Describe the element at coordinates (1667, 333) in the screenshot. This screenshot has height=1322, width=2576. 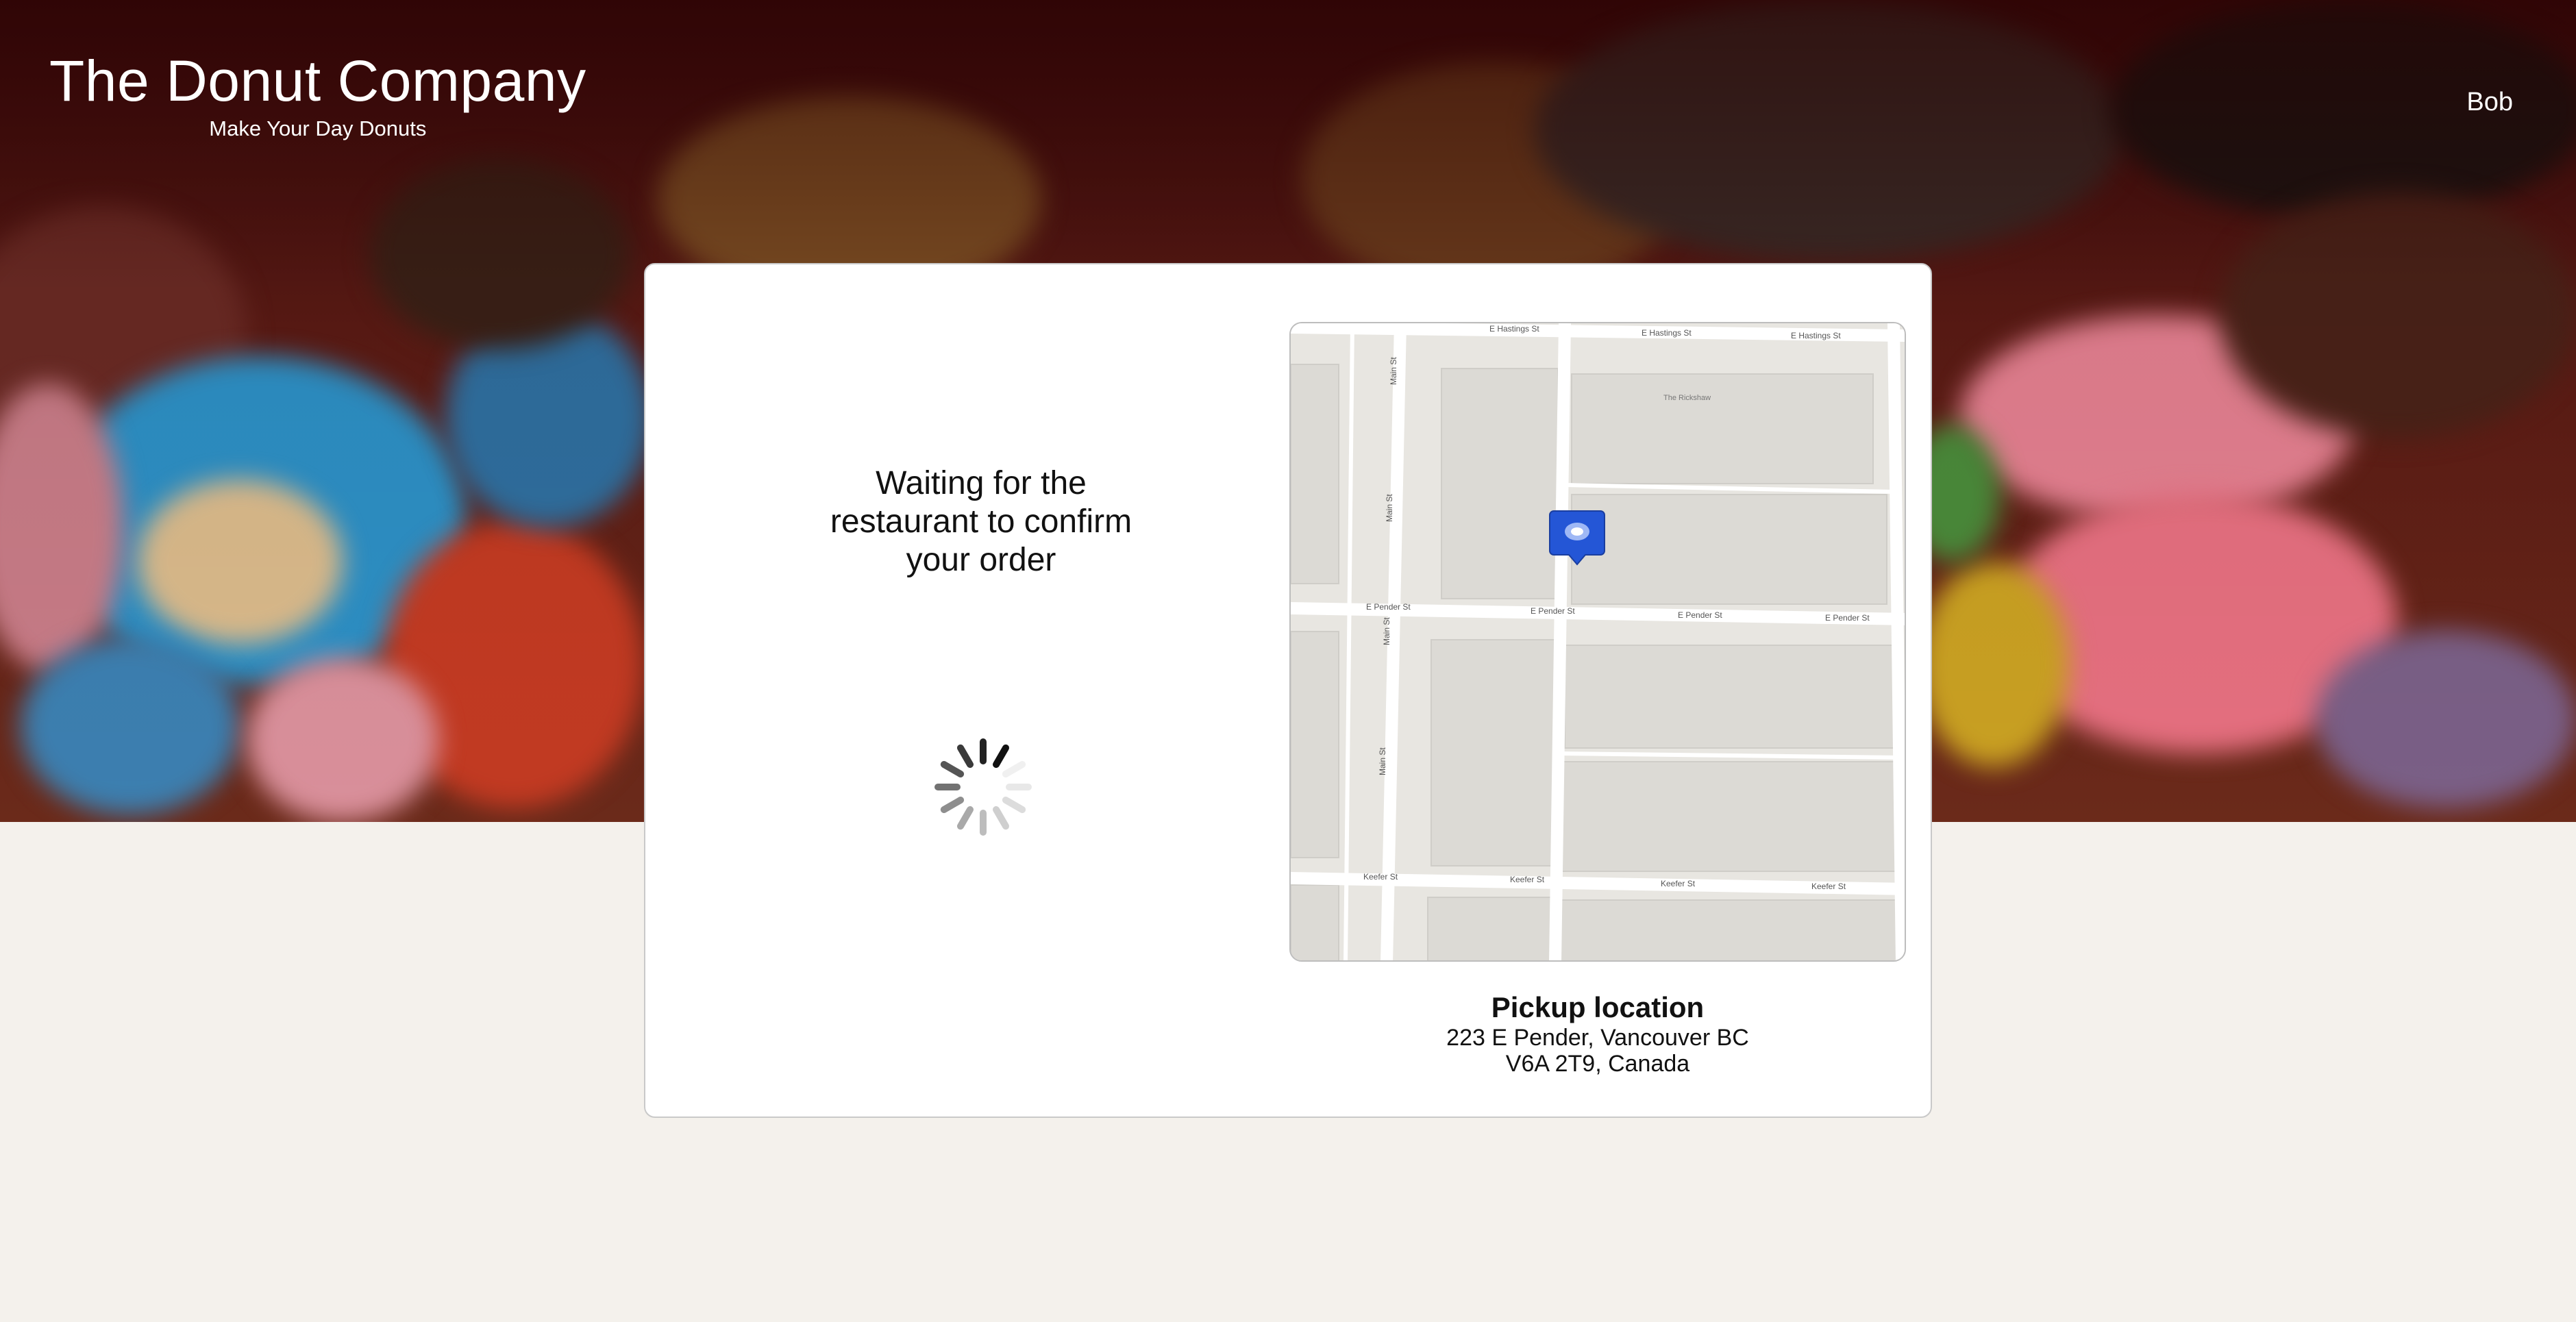
I see `street-label-hastings-2: E Hastings St` at that location.